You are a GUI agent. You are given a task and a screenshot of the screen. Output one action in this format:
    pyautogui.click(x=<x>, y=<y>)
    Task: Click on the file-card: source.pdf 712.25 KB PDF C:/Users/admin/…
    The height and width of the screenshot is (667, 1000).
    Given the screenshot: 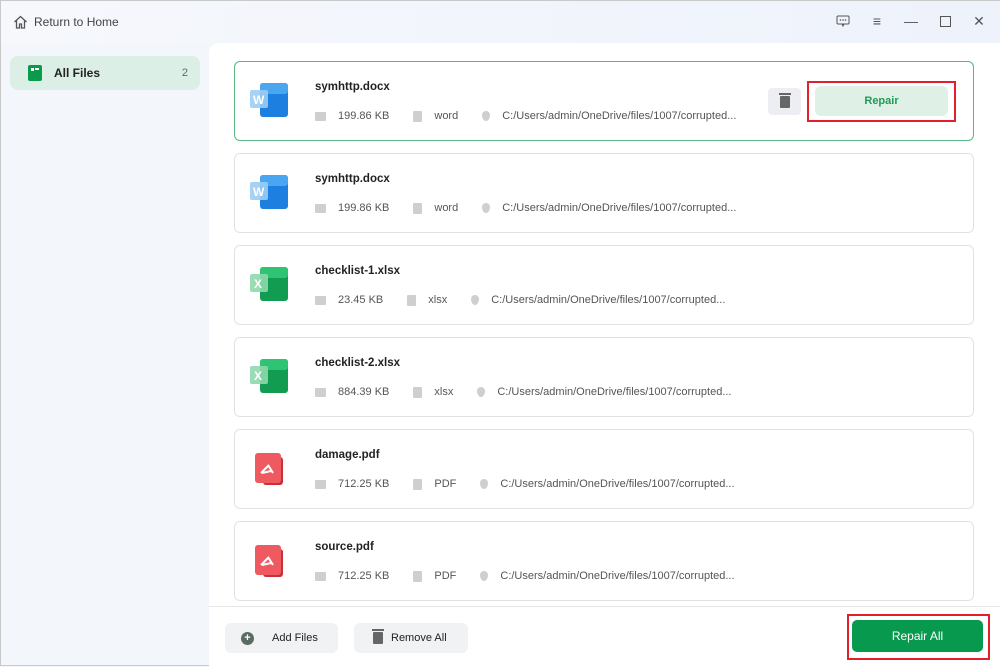 What is the action you would take?
    pyautogui.click(x=604, y=561)
    